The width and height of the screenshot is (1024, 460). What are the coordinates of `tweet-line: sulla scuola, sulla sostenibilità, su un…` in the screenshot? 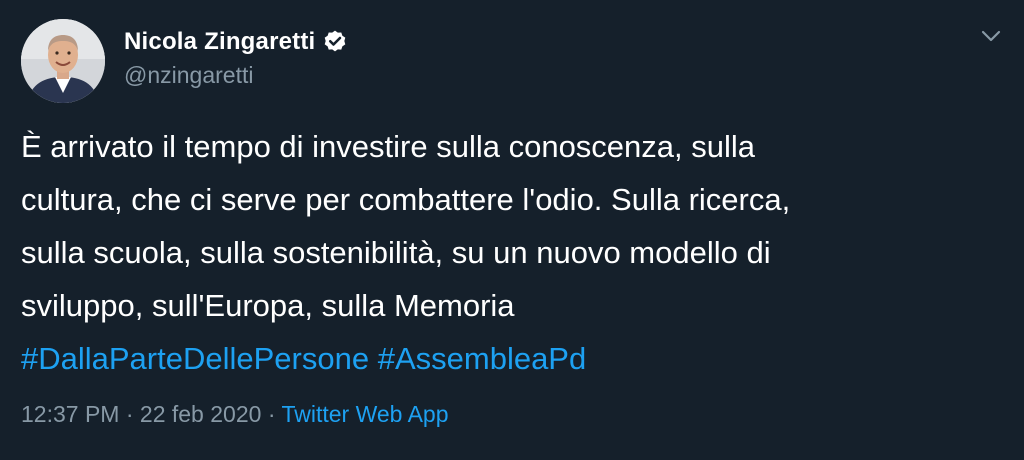 It's located at (396, 252).